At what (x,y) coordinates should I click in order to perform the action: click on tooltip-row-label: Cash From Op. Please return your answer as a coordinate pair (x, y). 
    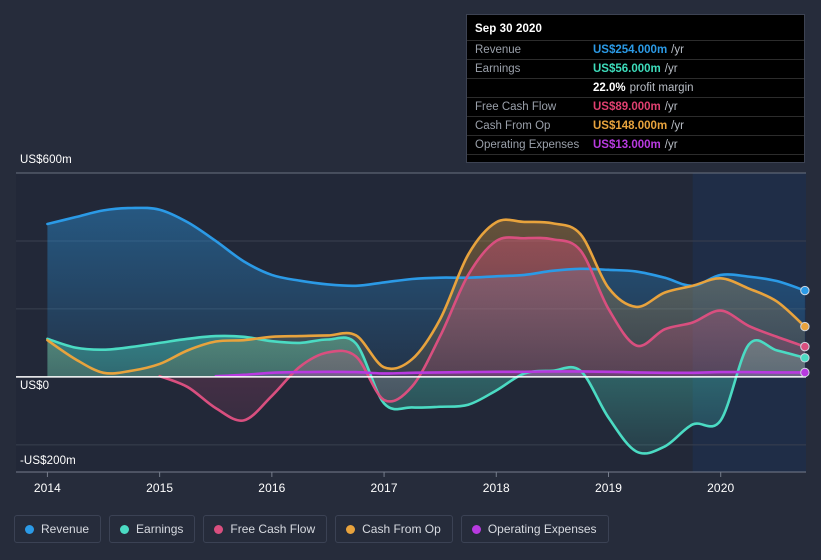
    Looking at the image, I should click on (513, 126).